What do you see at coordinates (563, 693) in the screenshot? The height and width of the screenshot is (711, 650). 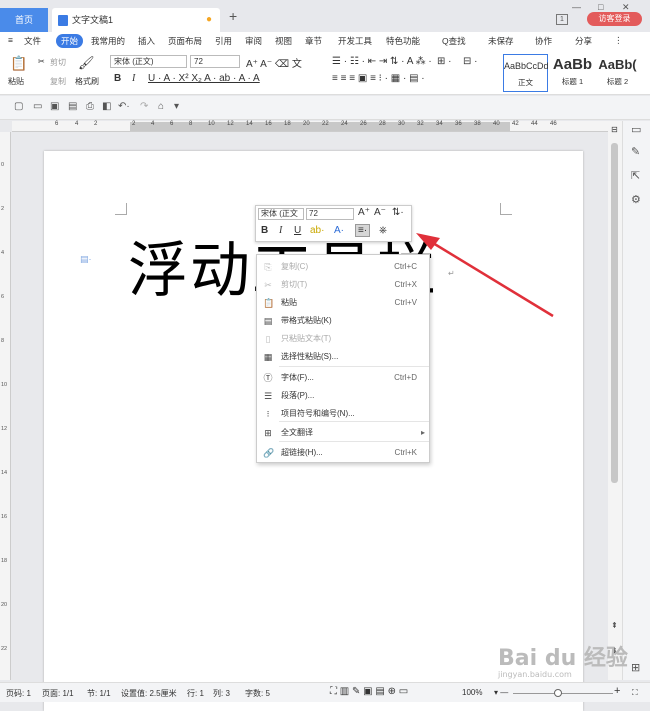 I see `zoom-slider-track` at bounding box center [563, 693].